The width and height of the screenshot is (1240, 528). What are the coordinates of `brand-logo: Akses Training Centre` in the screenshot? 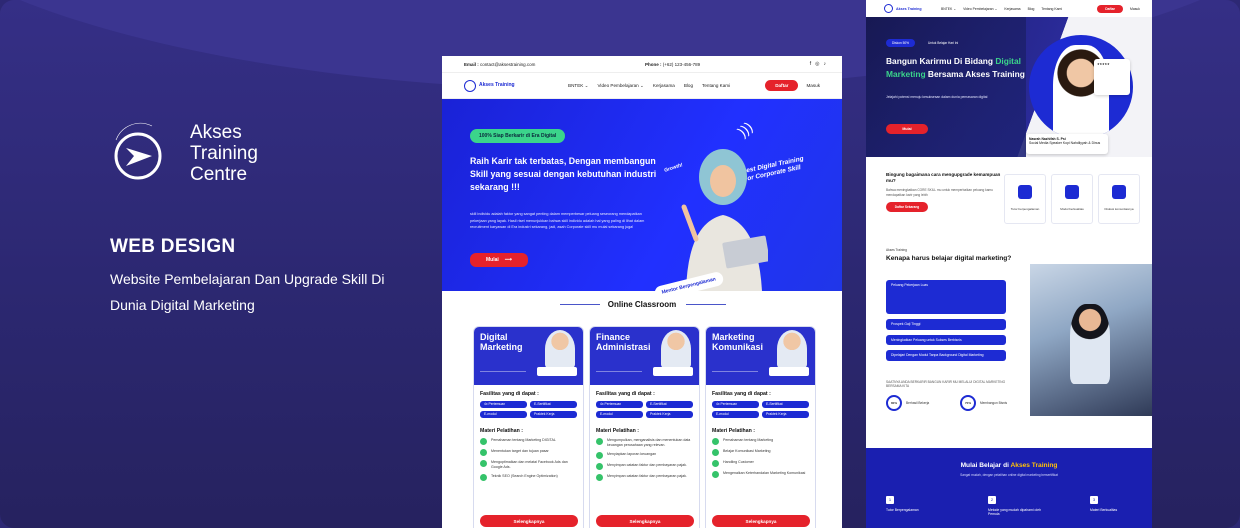 It's located at (183, 153).